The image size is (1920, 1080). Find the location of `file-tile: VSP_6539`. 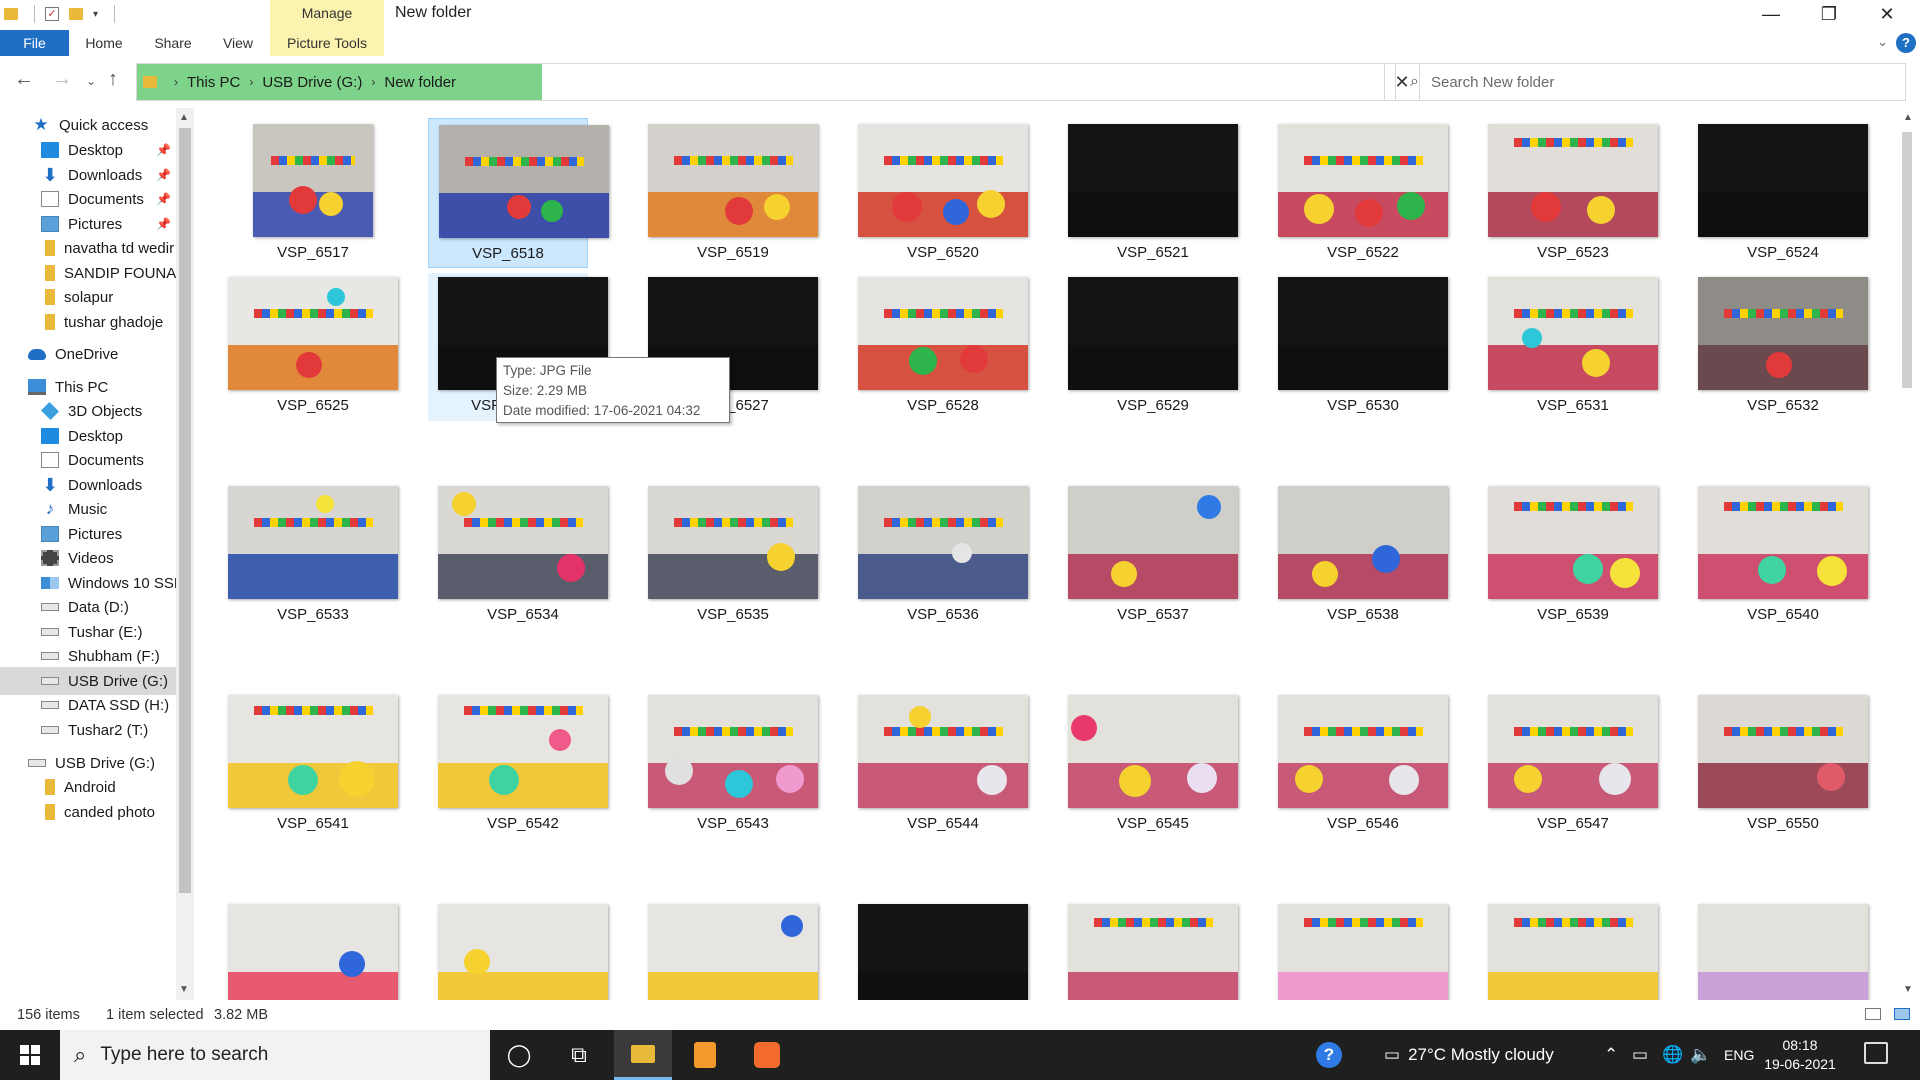

file-tile: VSP_6539 is located at coordinates (1573, 556).